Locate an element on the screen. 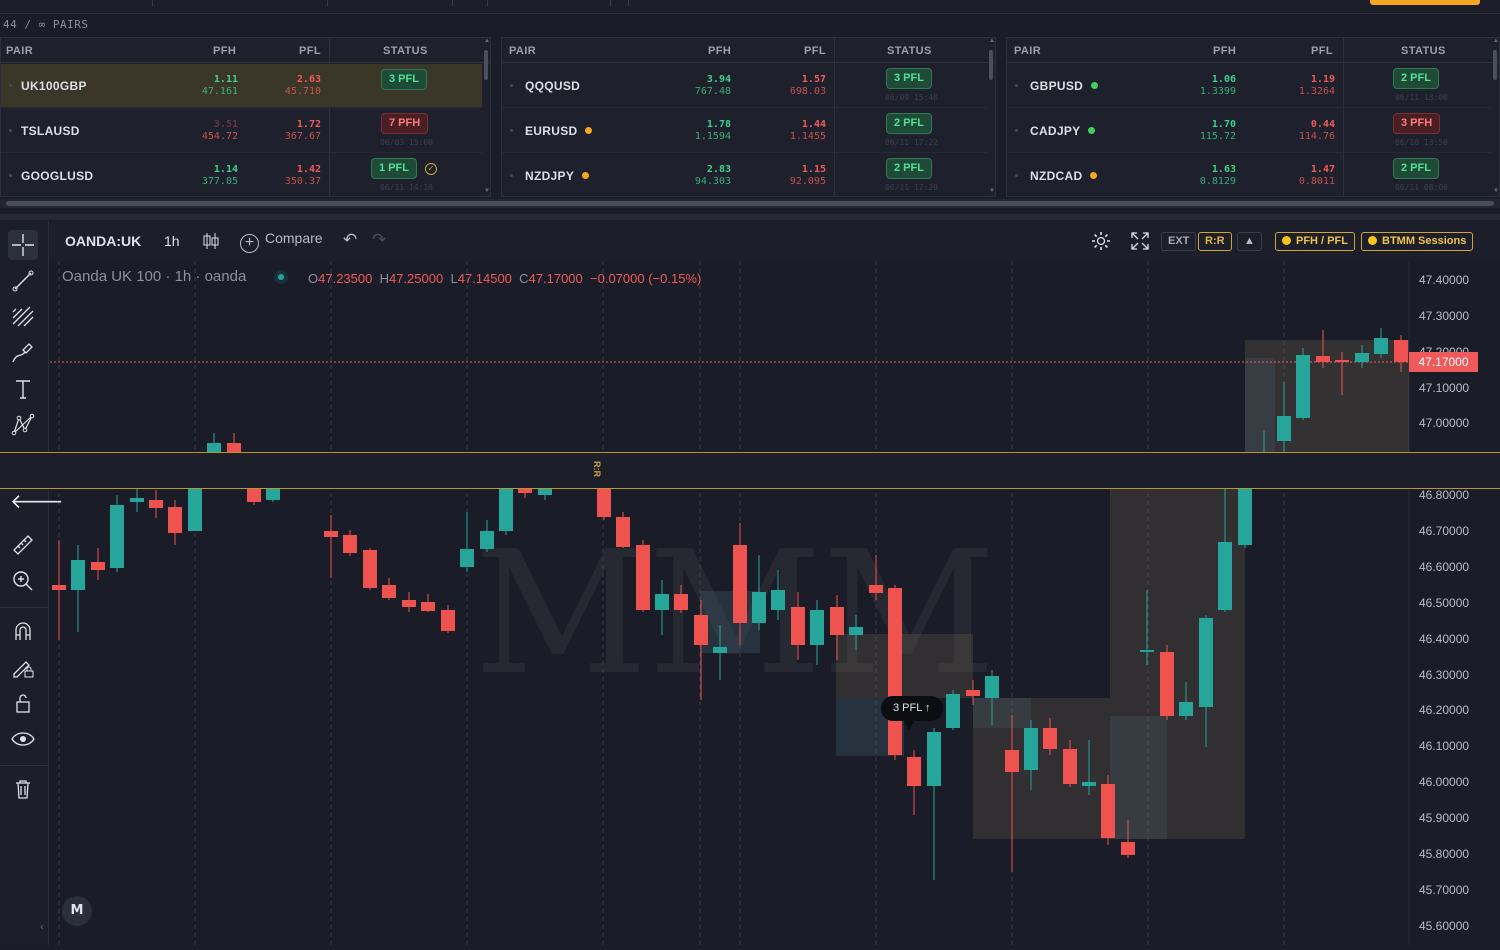 The height and width of the screenshot is (950, 1500). pair-symbol: NZDCAD is located at coordinates (1064, 176).